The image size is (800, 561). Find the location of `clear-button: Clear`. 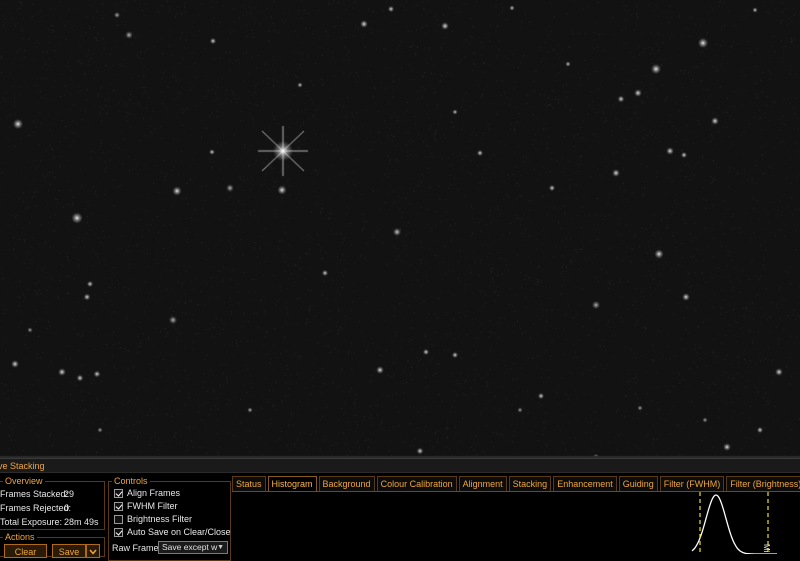

clear-button: Clear is located at coordinates (25, 551).